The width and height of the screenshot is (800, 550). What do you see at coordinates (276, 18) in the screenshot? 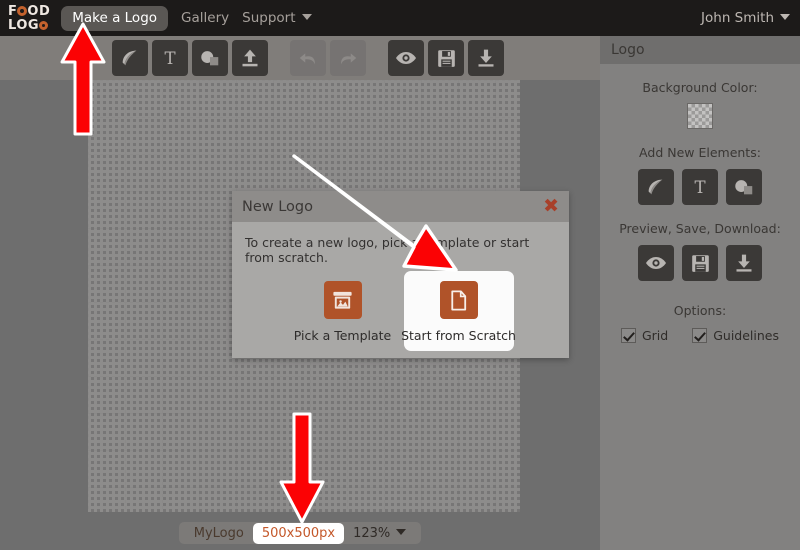
I see `nav-support-dropdown: Support` at bounding box center [276, 18].